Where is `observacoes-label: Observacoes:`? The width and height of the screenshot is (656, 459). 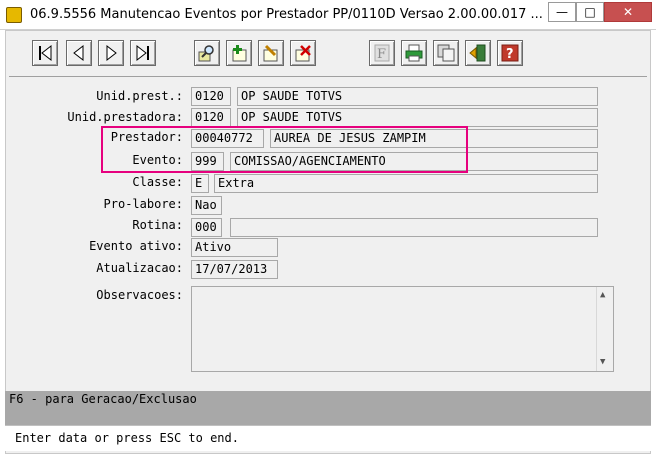
observacoes-label: Observacoes: is located at coordinates (139, 295).